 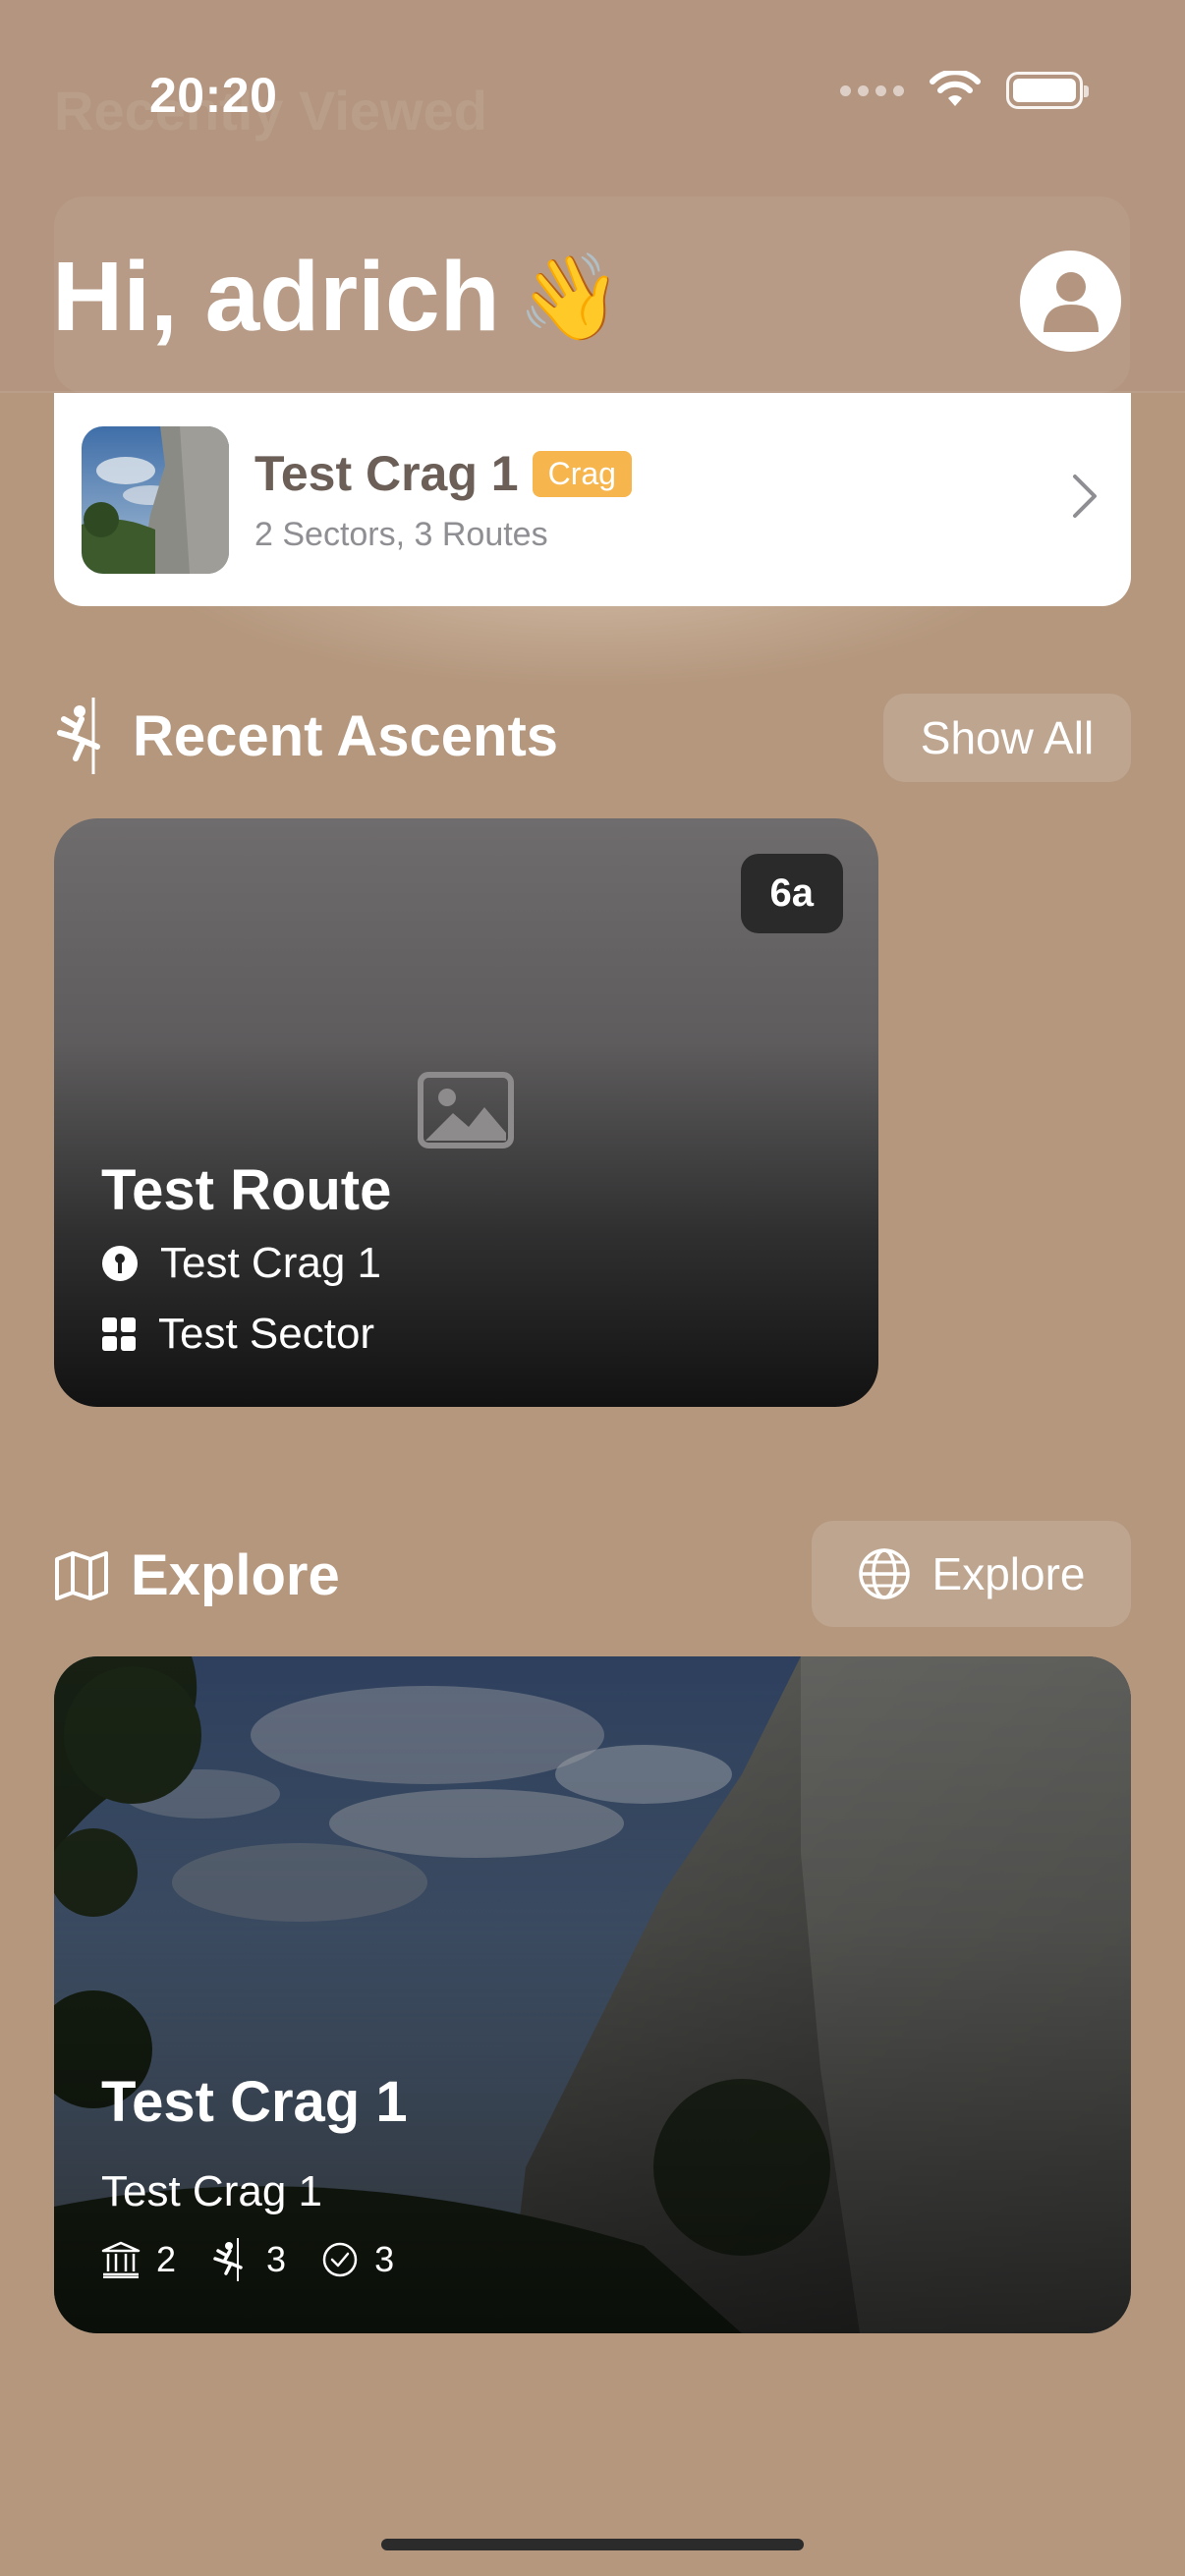 I want to click on cellular-icon, so click(x=872, y=90).